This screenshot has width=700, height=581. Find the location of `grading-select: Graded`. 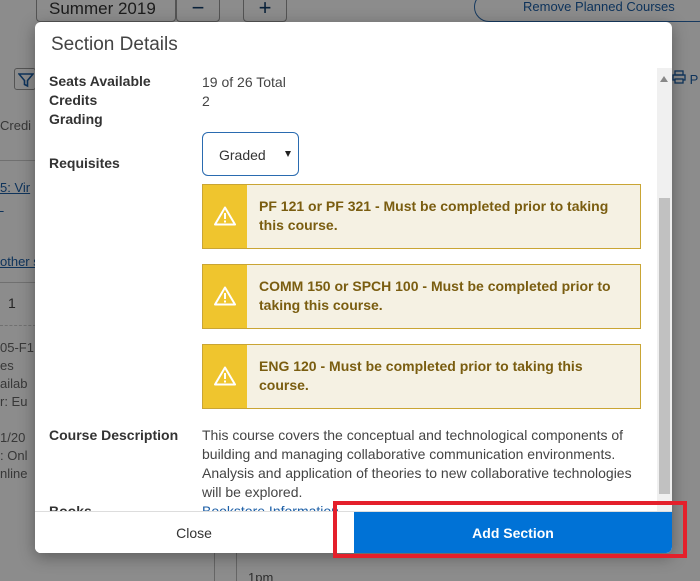

grading-select: Graded is located at coordinates (250, 154).